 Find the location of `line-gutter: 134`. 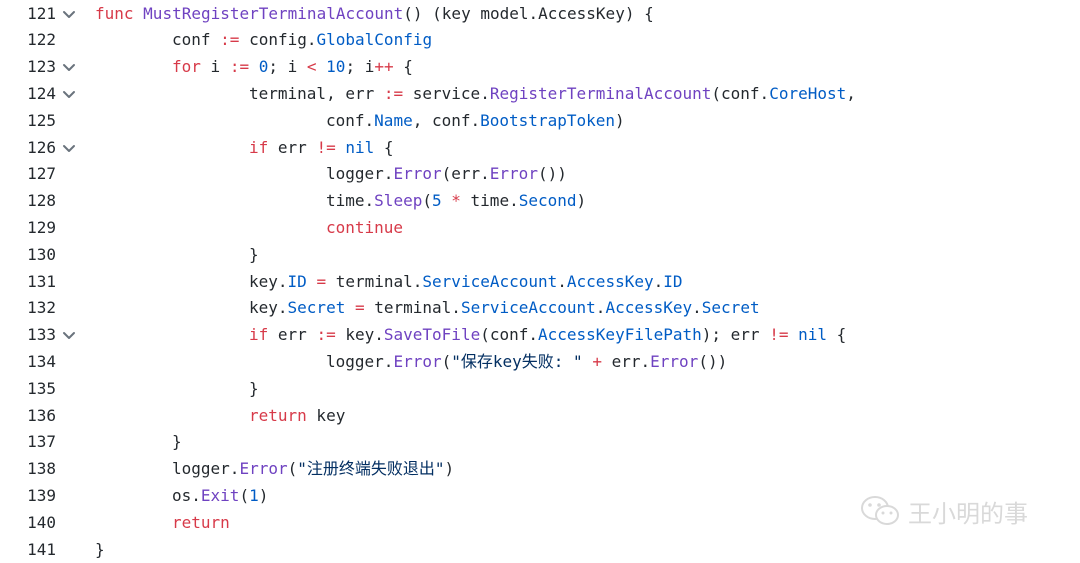

line-gutter: 134 is located at coordinates (44, 362).